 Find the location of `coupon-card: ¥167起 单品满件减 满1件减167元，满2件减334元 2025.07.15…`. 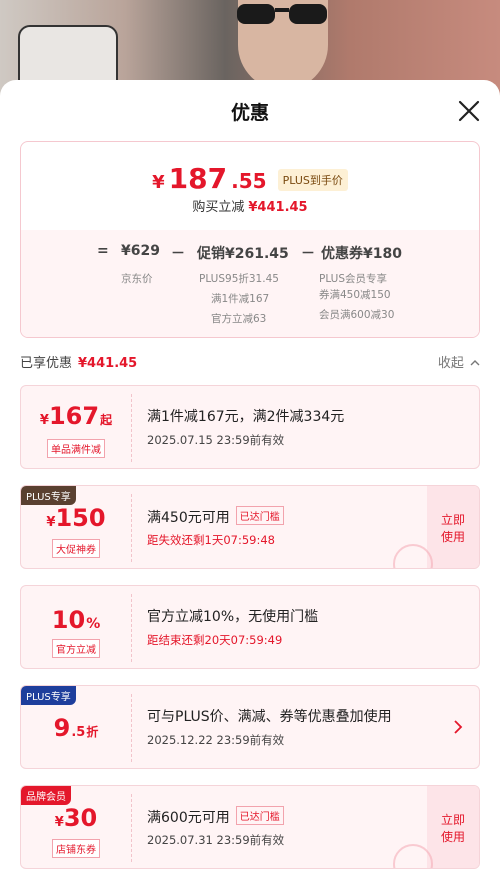

coupon-card: ¥167起 单品满件减 满1件减167元，满2件减334元 2025.07.15… is located at coordinates (250, 427).